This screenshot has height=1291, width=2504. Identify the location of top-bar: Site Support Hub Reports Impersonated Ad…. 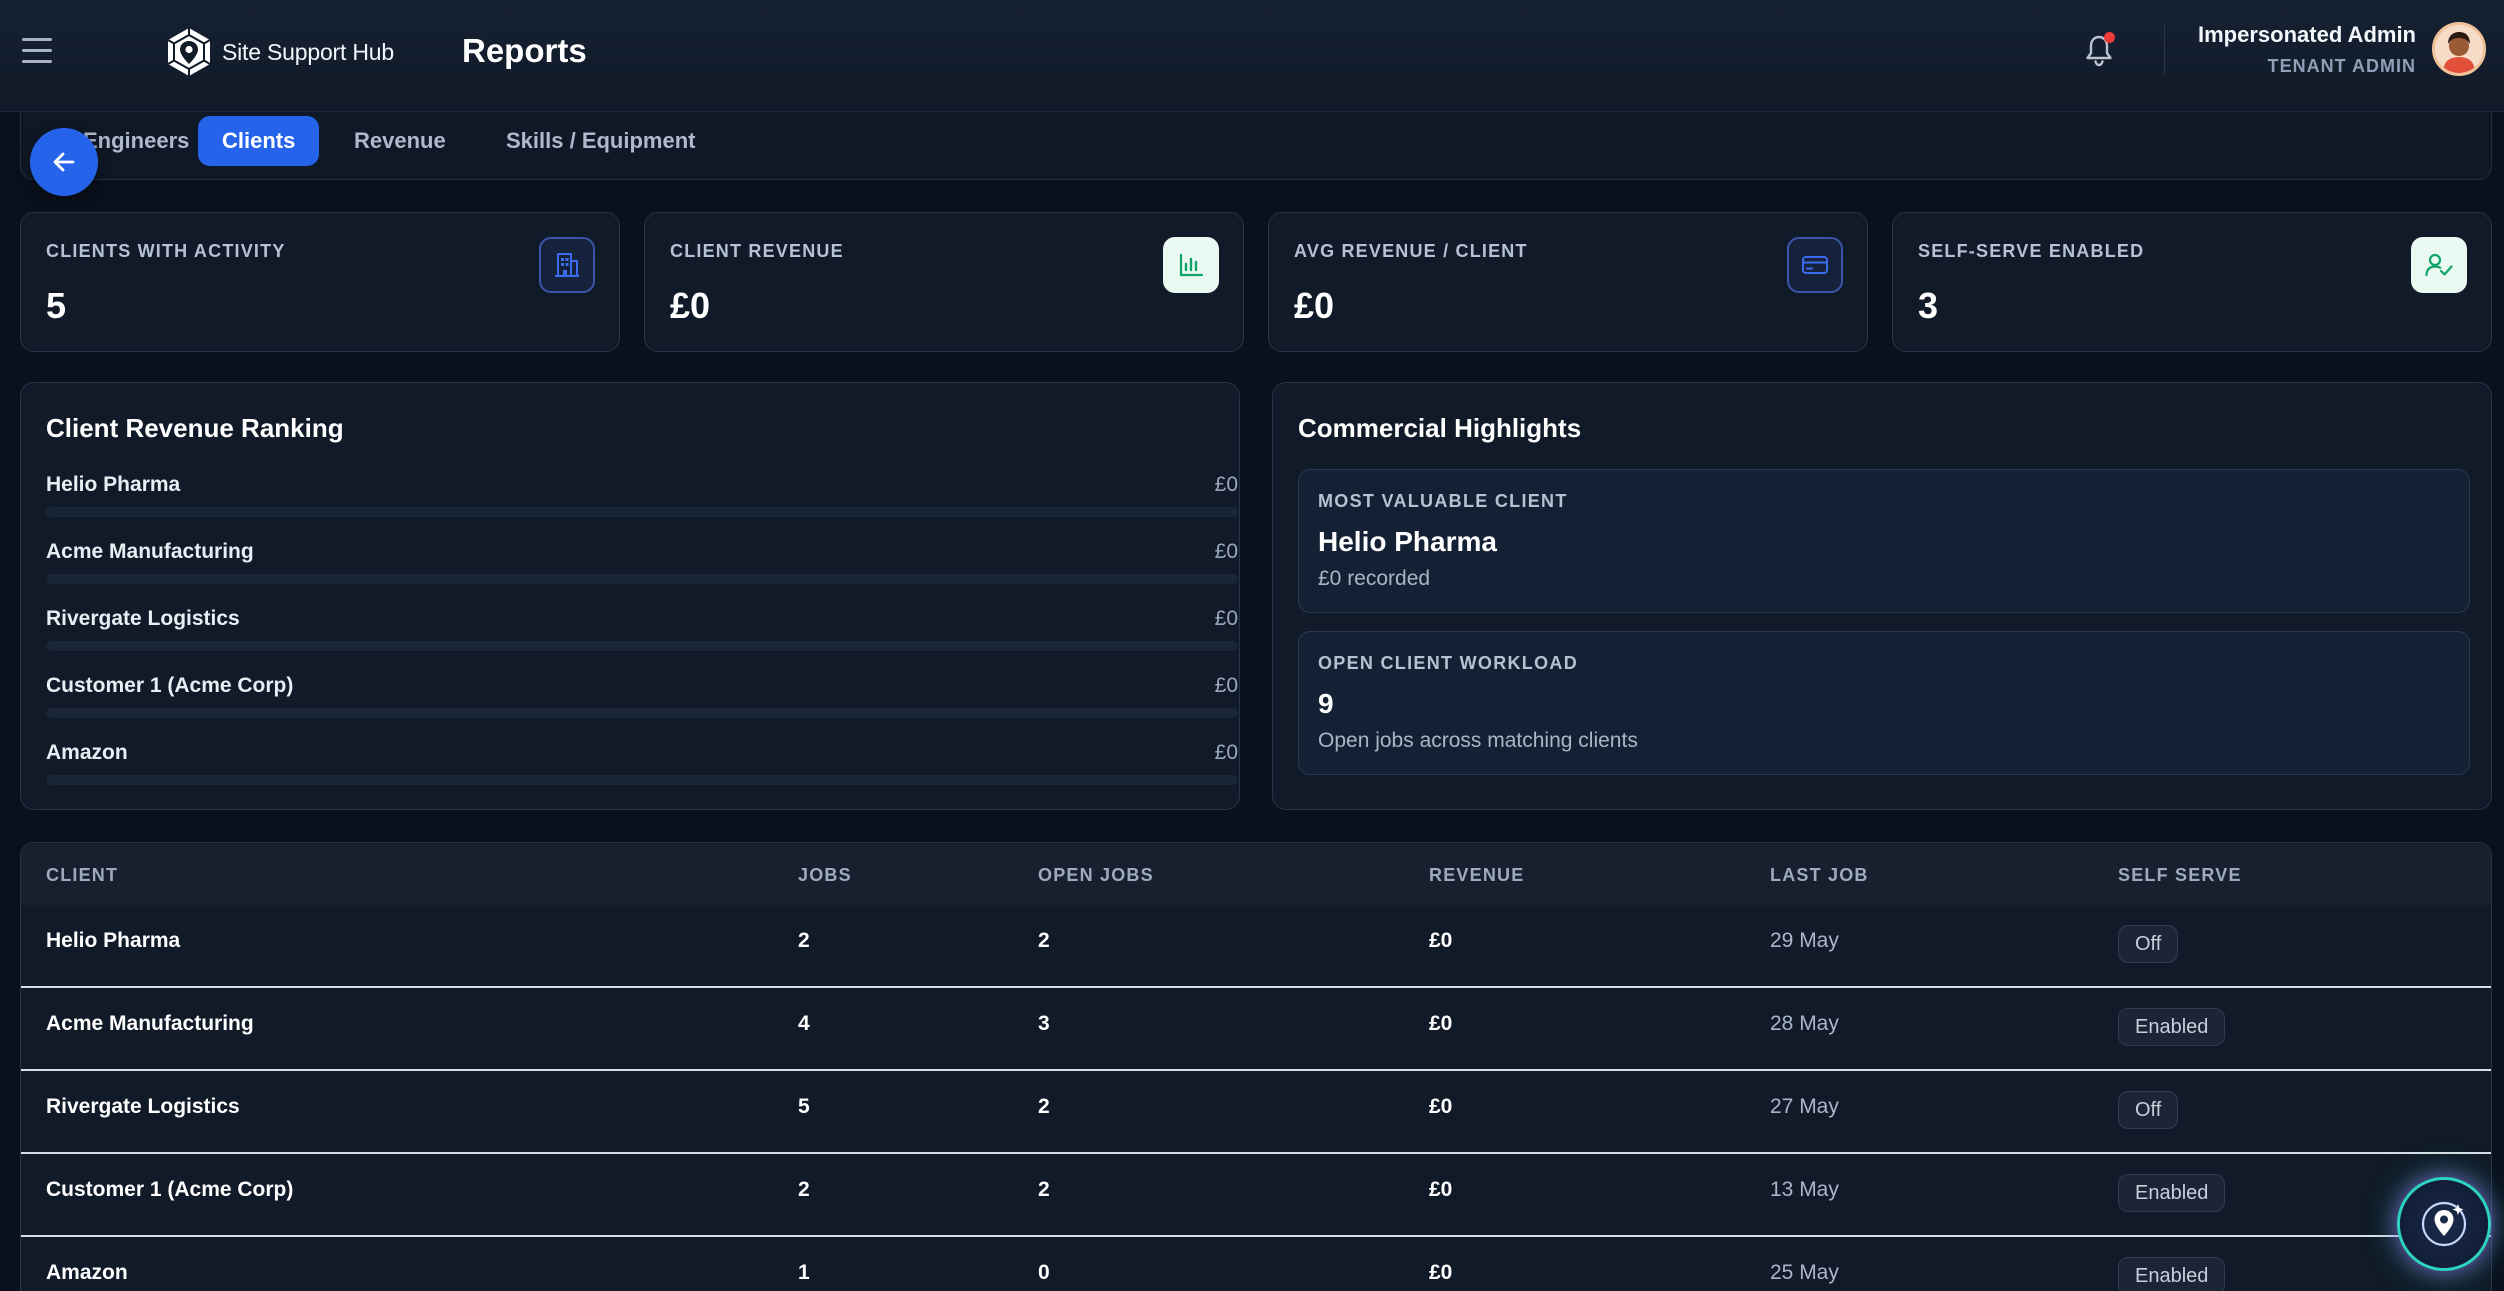
(1252, 56).